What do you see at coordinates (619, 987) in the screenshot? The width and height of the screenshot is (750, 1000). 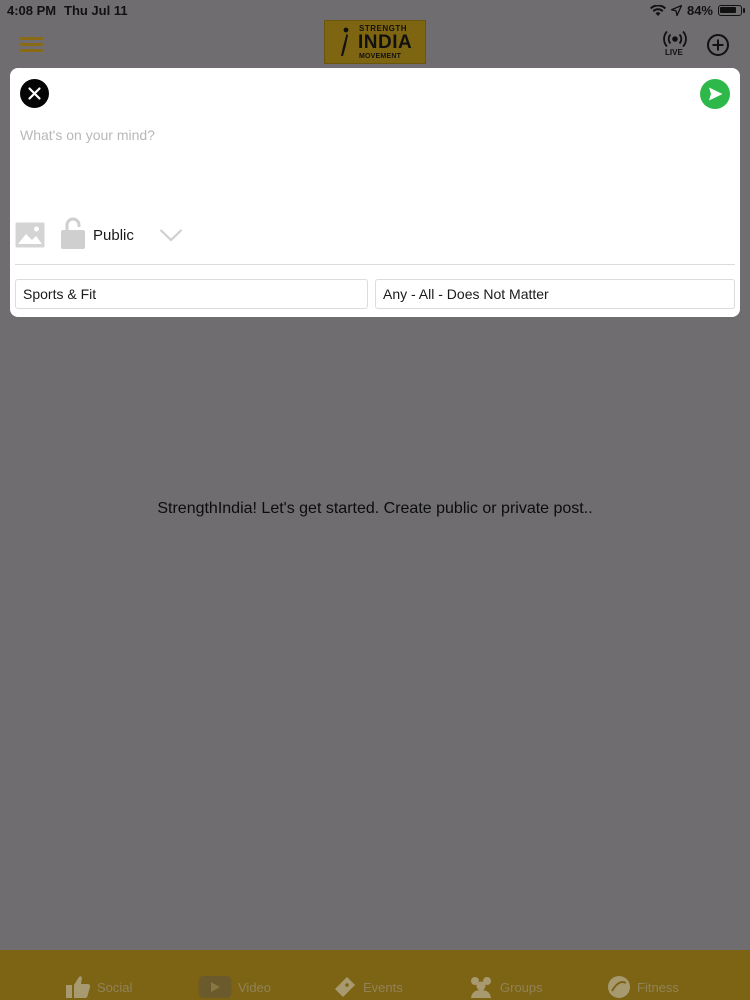 I see `fitness-icon` at bounding box center [619, 987].